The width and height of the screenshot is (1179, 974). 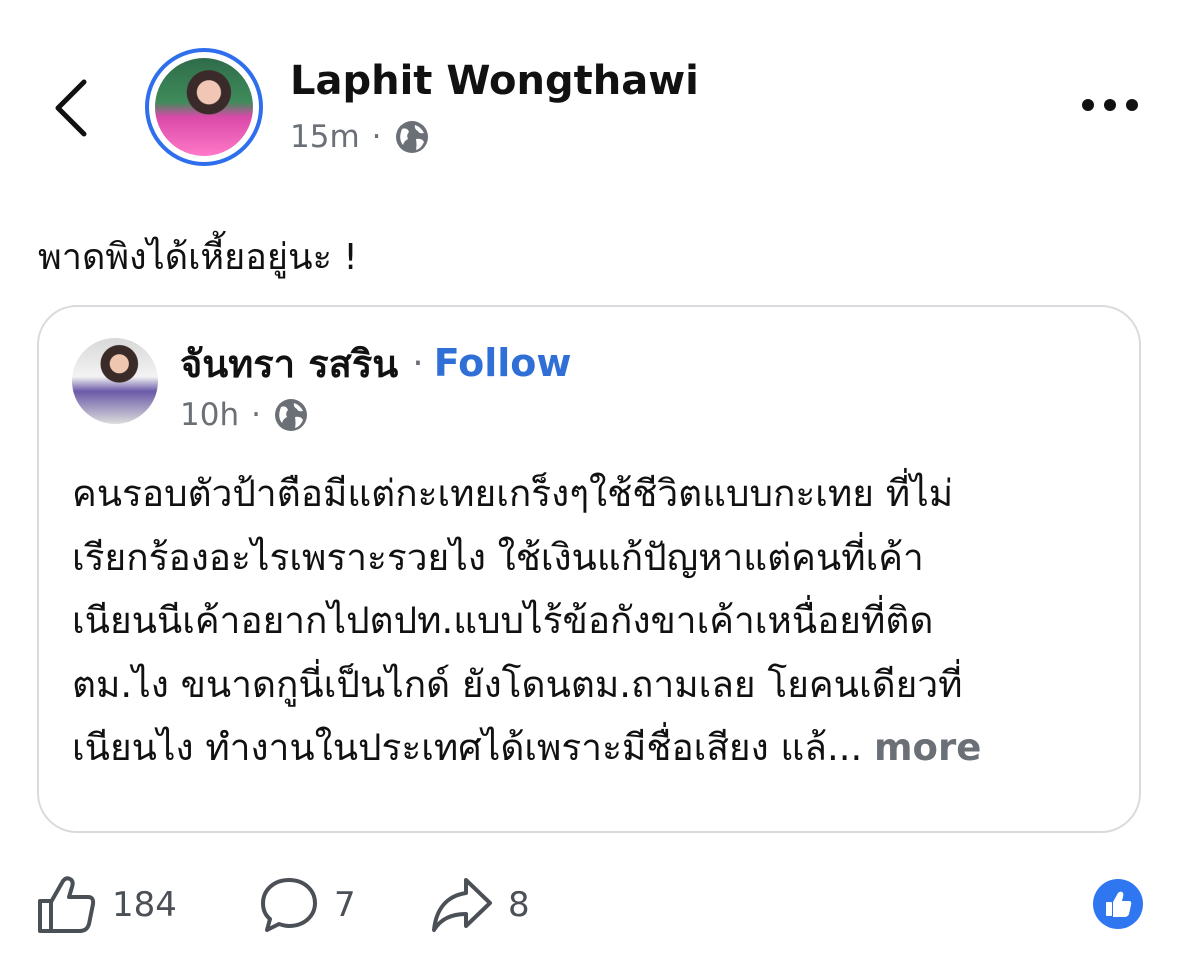 What do you see at coordinates (462, 905) in the screenshot?
I see `share-arrow-icon` at bounding box center [462, 905].